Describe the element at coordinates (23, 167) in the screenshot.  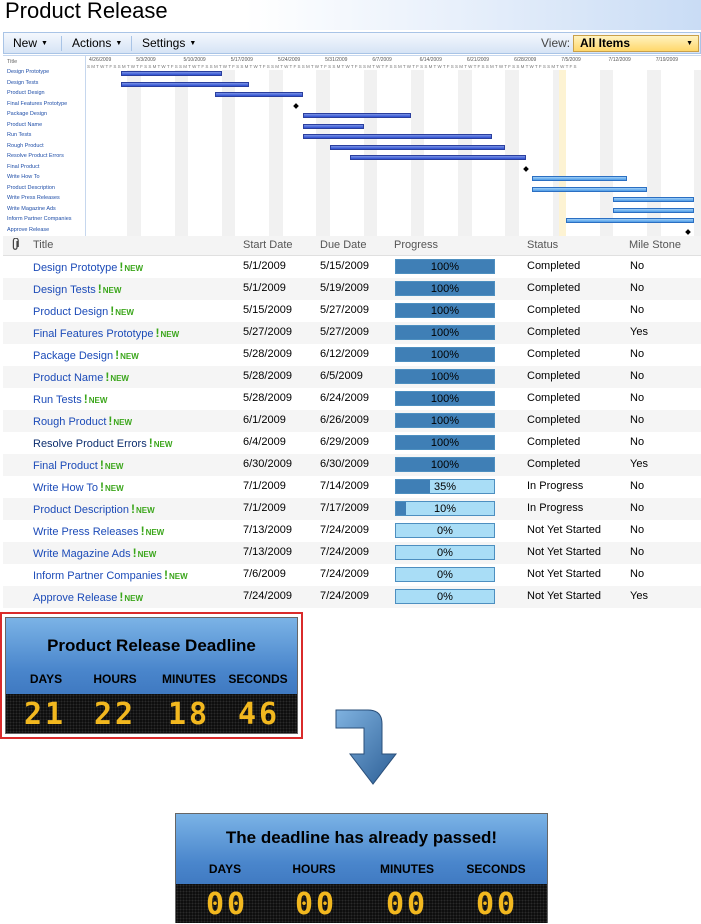
I see `gantt-task-label: Final Product` at that location.